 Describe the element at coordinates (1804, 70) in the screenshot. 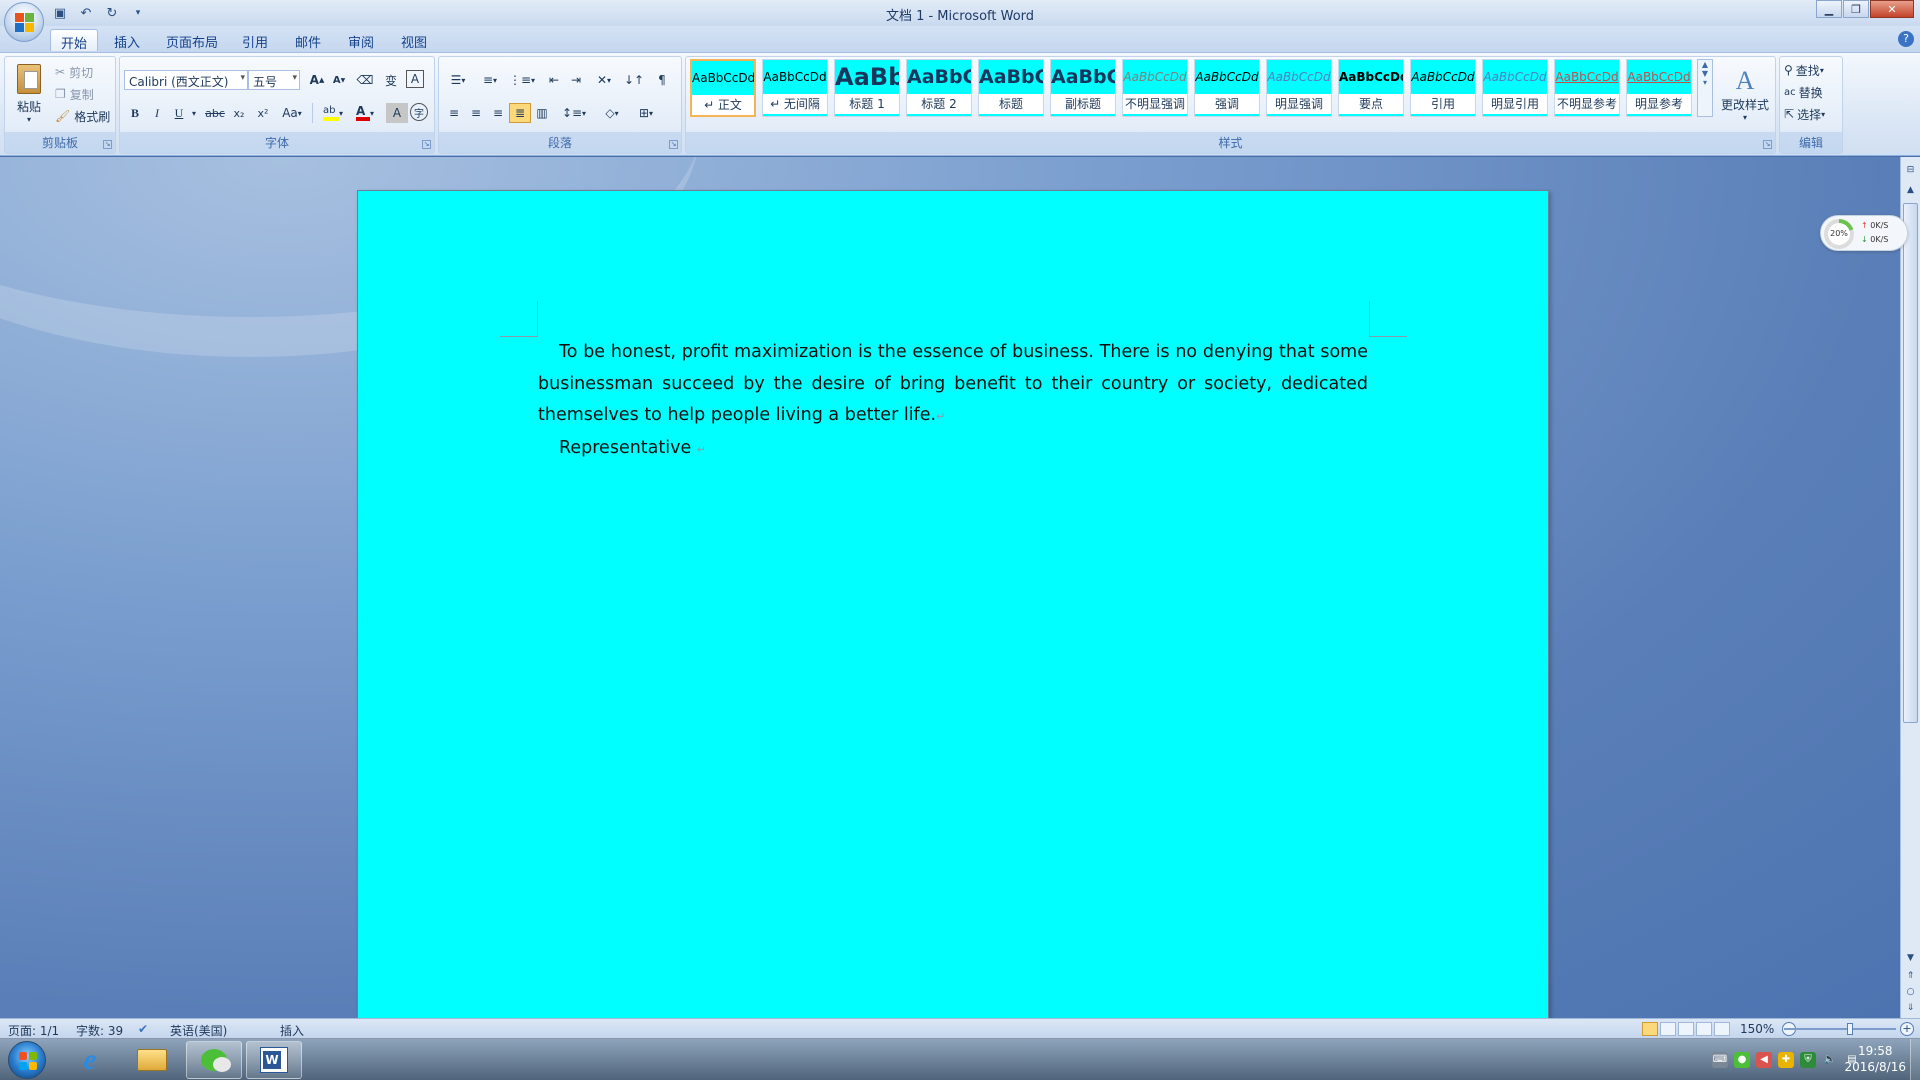

I see `find-button: ⚲ 查找 ▾` at that location.